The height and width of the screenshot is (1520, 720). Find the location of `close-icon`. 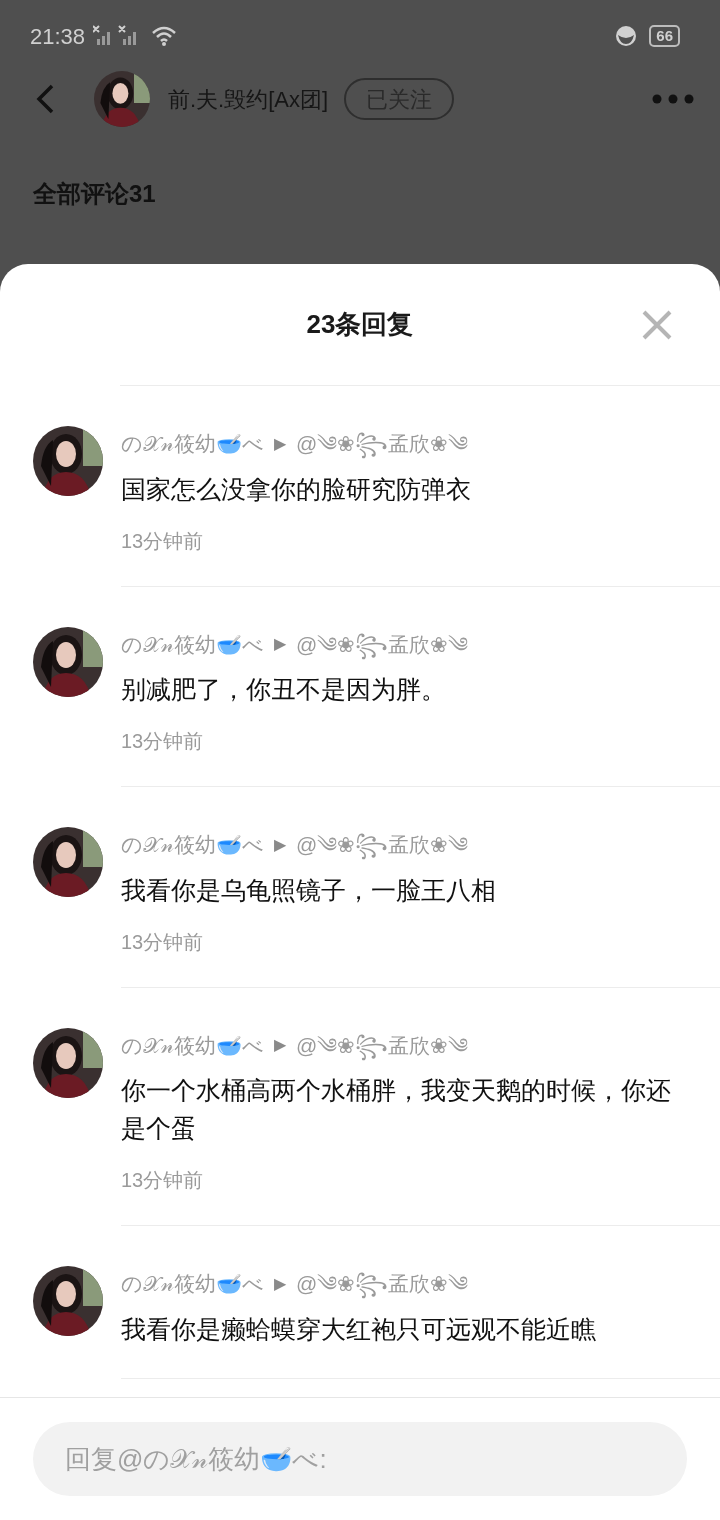

close-icon is located at coordinates (657, 325).